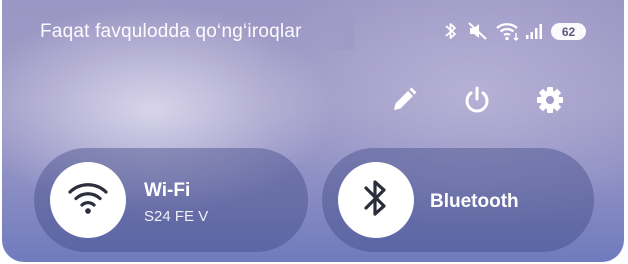  I want to click on settings-icon, so click(550, 103).